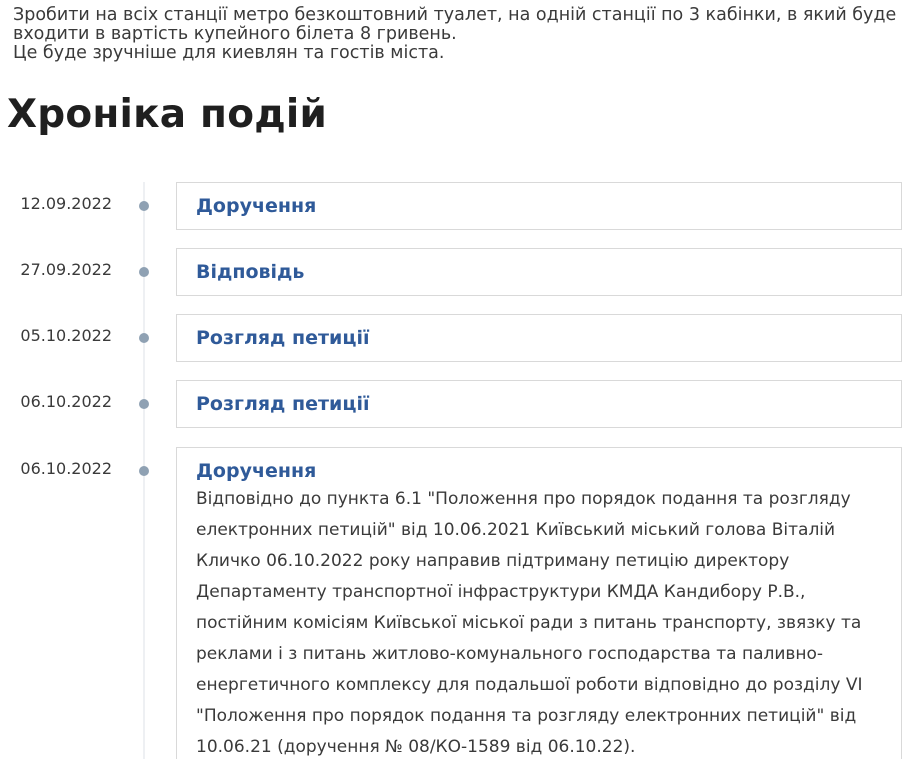 The image size is (905, 759). I want to click on event-card: Доручення, so click(539, 206).